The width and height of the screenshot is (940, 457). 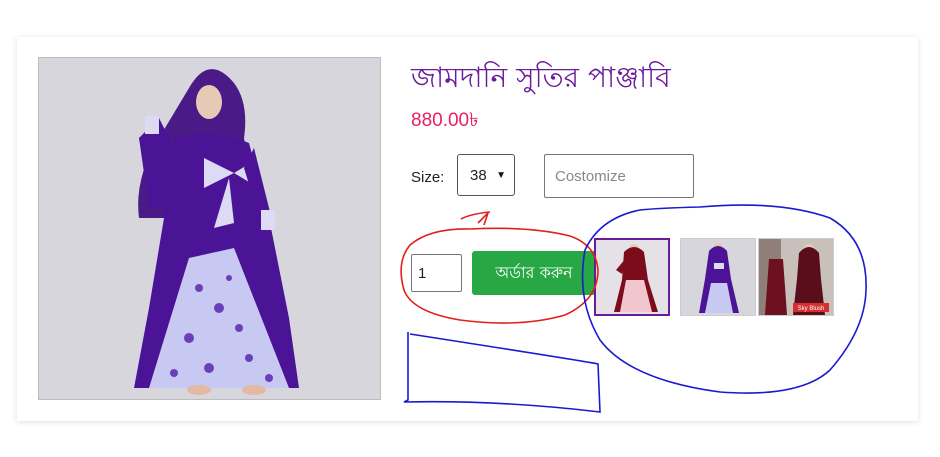 What do you see at coordinates (619, 176) in the screenshot?
I see `customize-input` at bounding box center [619, 176].